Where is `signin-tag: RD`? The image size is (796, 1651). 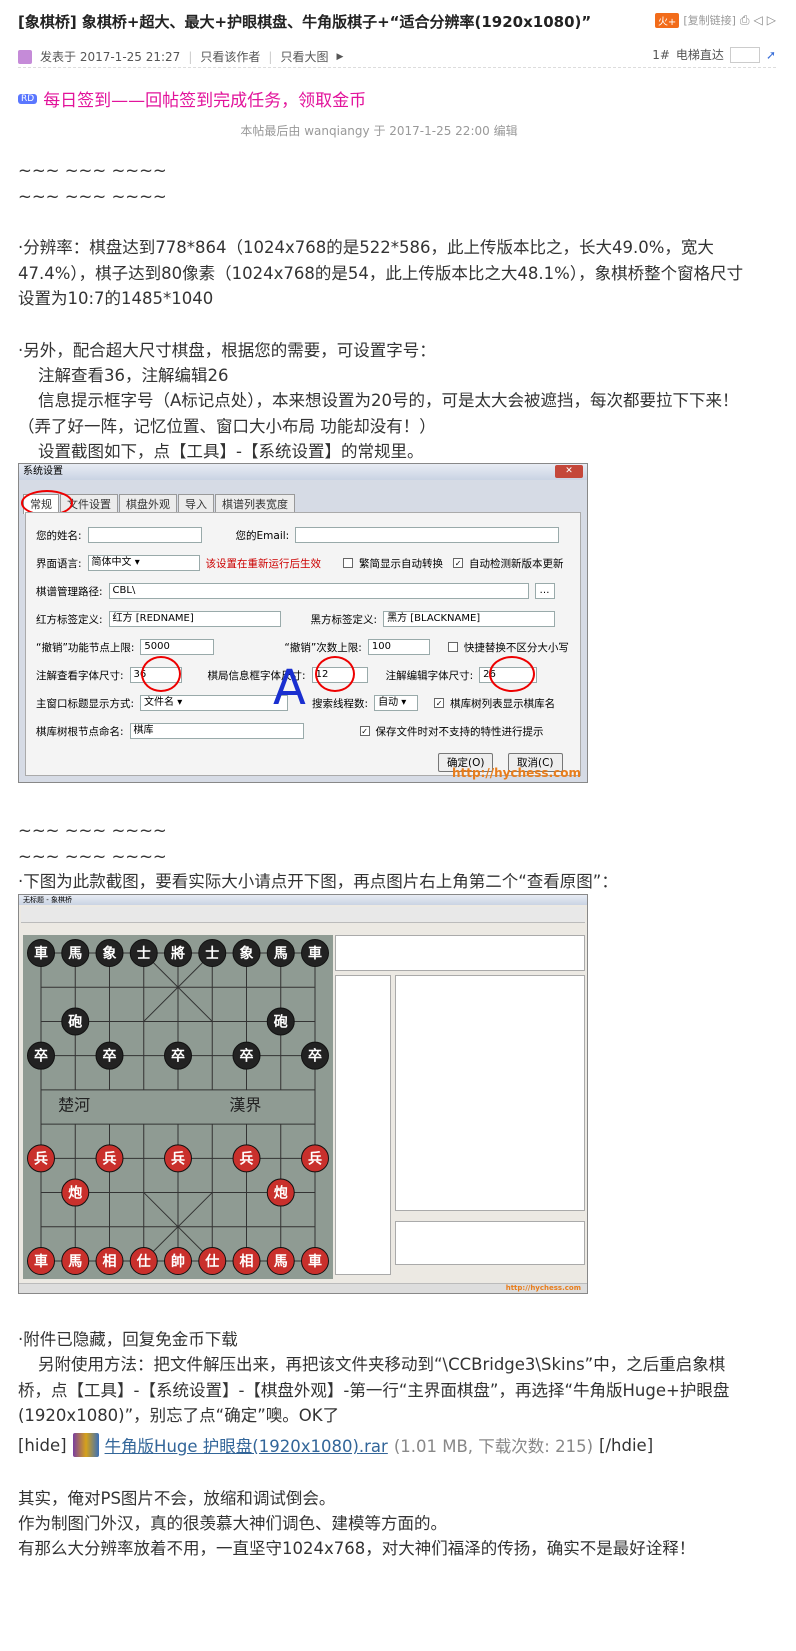
signin-tag: RD is located at coordinates (28, 98).